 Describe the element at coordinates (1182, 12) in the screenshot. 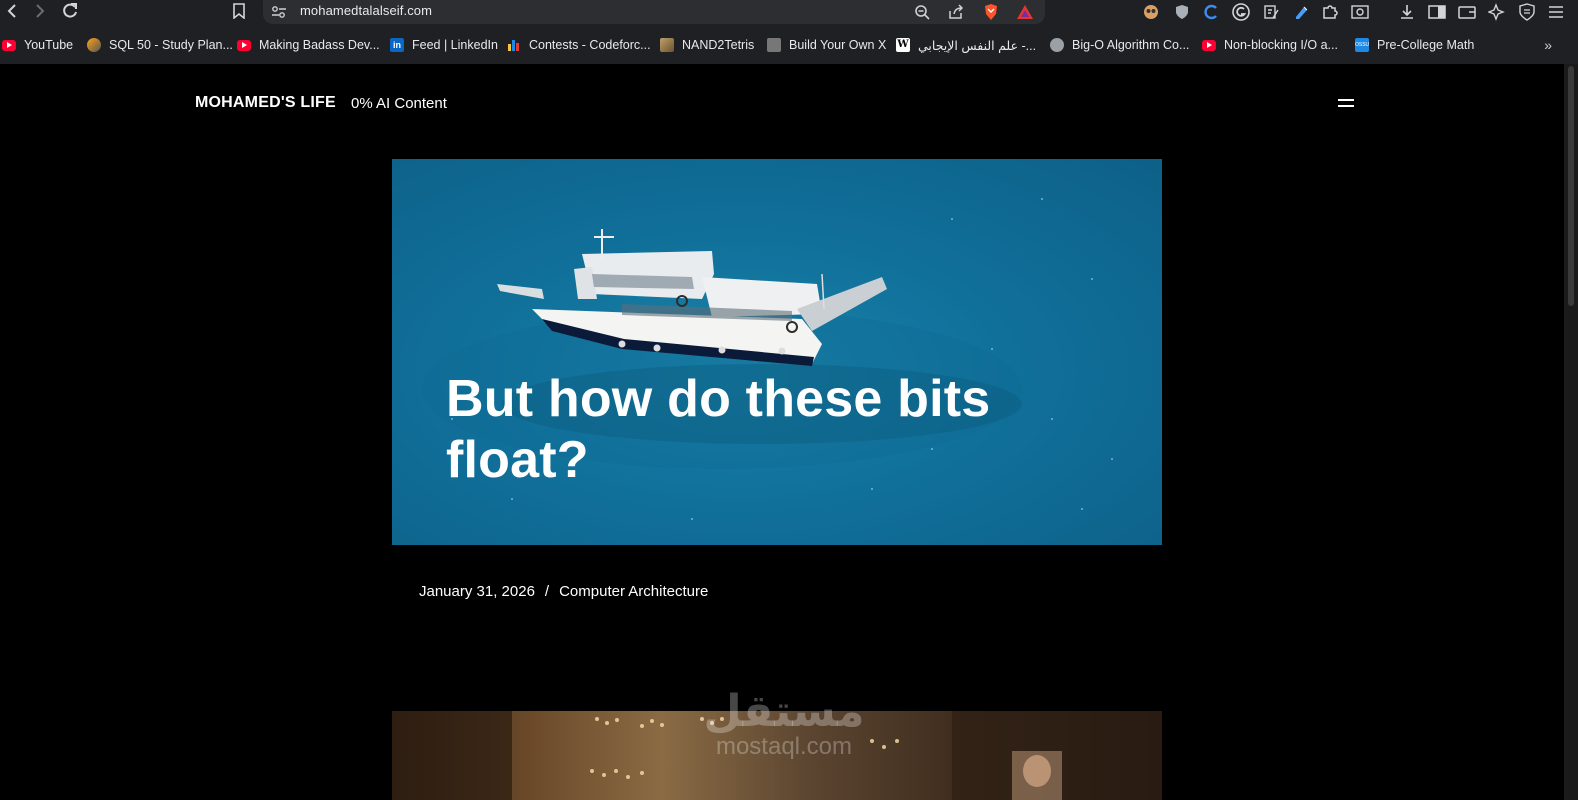

I see `privacy-shield-icon` at that location.